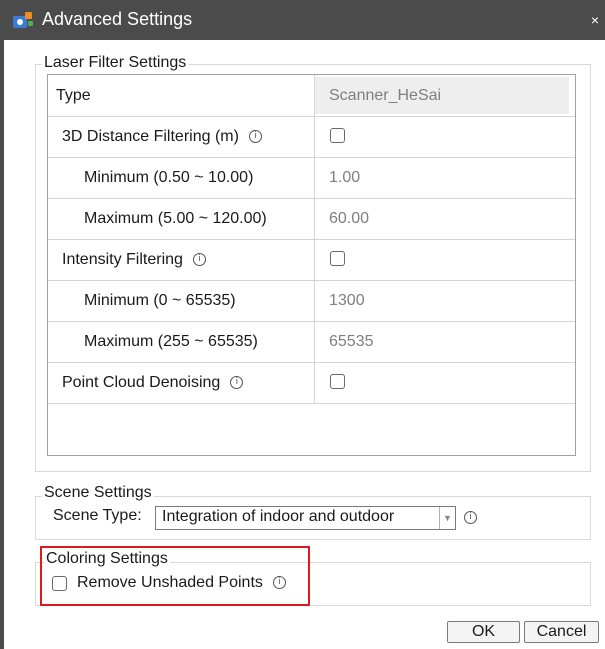  Describe the element at coordinates (311, 342) in the screenshot. I see `table-row: Maximum (255 ~ 65535) 65535` at that location.